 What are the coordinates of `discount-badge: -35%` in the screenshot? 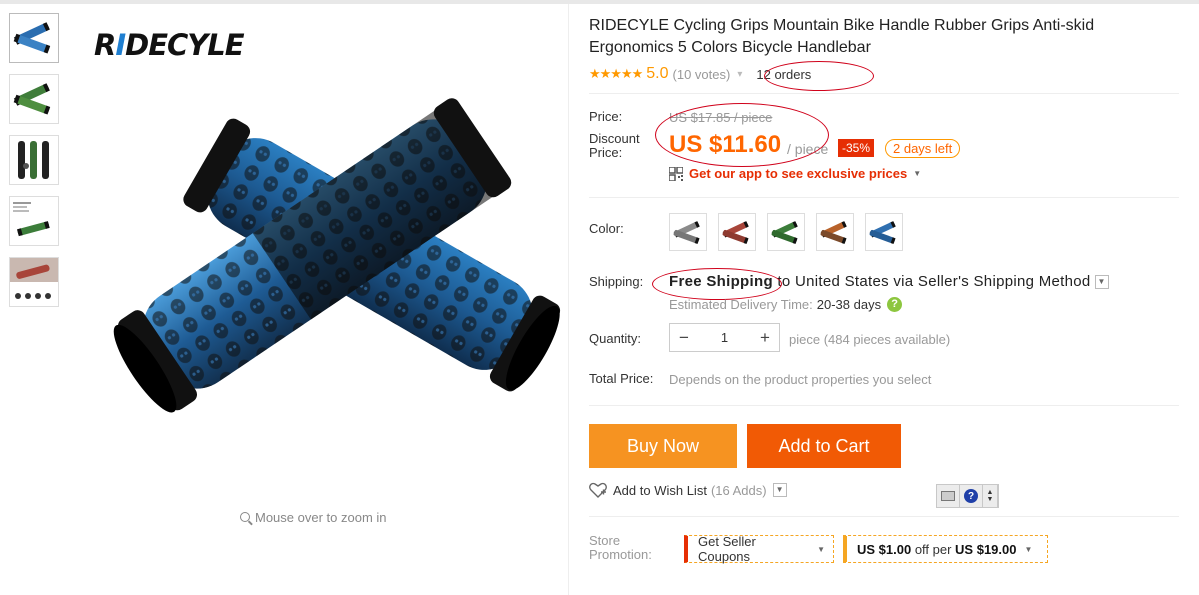 It's located at (856, 148).